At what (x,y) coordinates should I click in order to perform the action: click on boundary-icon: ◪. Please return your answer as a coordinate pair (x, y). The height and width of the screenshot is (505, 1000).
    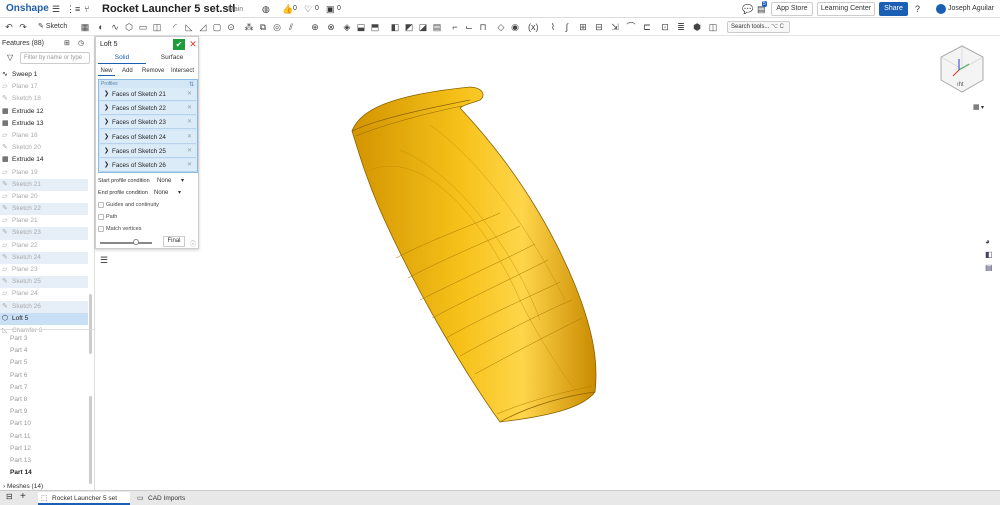
    Looking at the image, I should click on (423, 27).